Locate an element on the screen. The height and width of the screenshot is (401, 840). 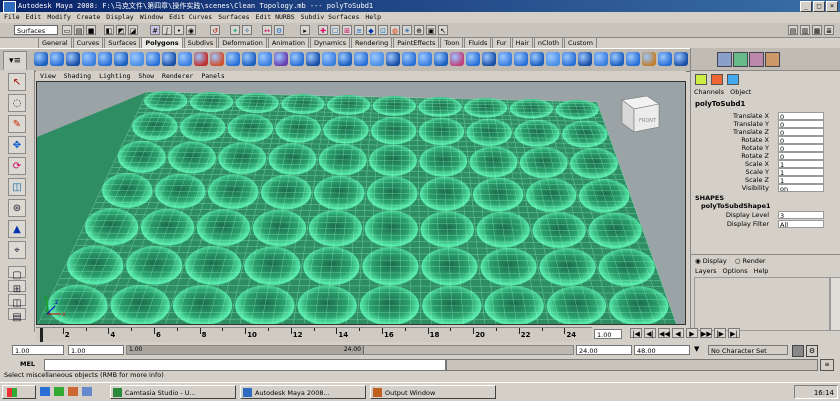
menu-set-dropdown: Surfaces is located at coordinates (36, 30).